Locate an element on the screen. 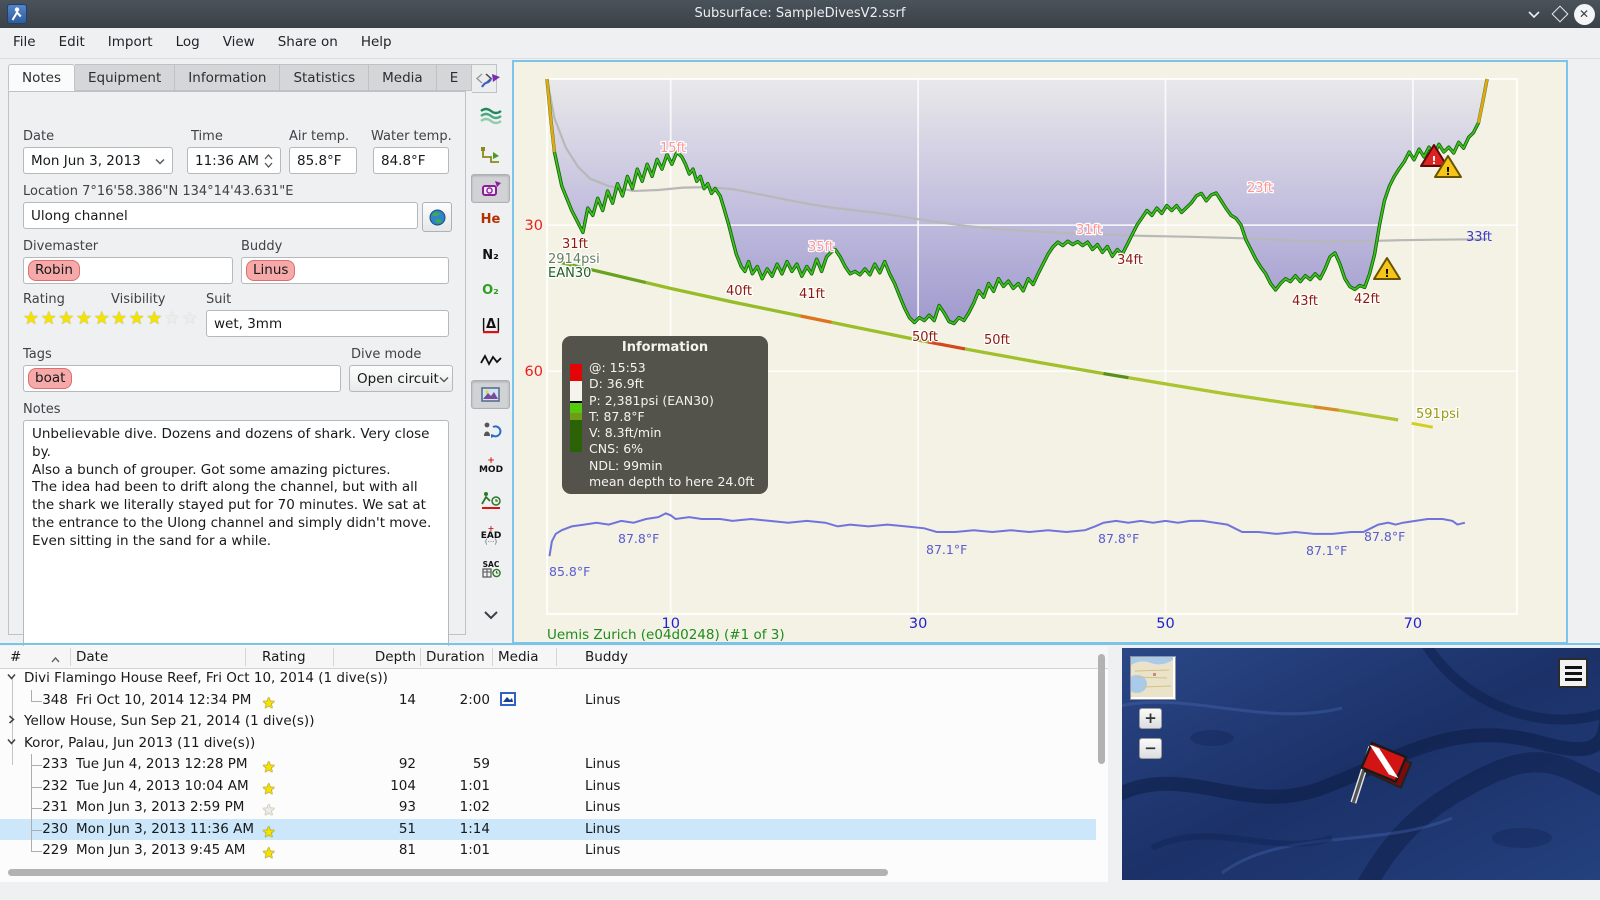 The width and height of the screenshot is (1600, 900). window-title: Subsurface: SampleDivesV2.ssrf is located at coordinates (800, 13).